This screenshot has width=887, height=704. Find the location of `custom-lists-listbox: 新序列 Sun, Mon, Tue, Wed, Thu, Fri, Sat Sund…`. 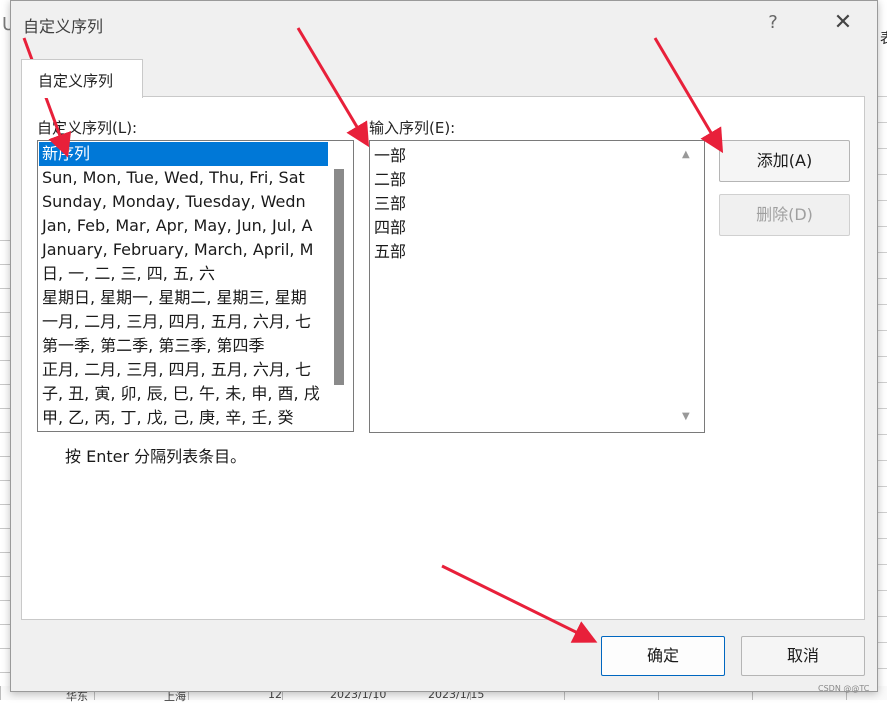

custom-lists-listbox: 新序列 Sun, Mon, Tue, Wed, Thu, Fri, Sat Sund… is located at coordinates (195, 286).